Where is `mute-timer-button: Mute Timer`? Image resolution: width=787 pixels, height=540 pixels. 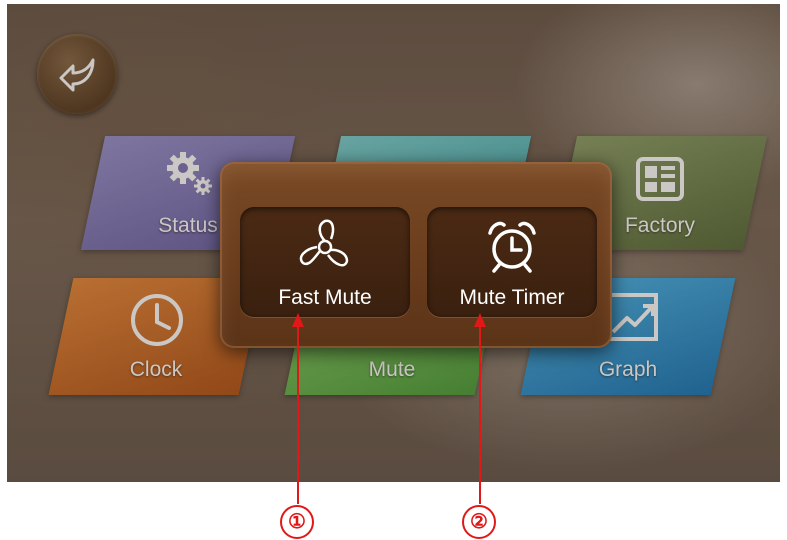 mute-timer-button: Mute Timer is located at coordinates (512, 262).